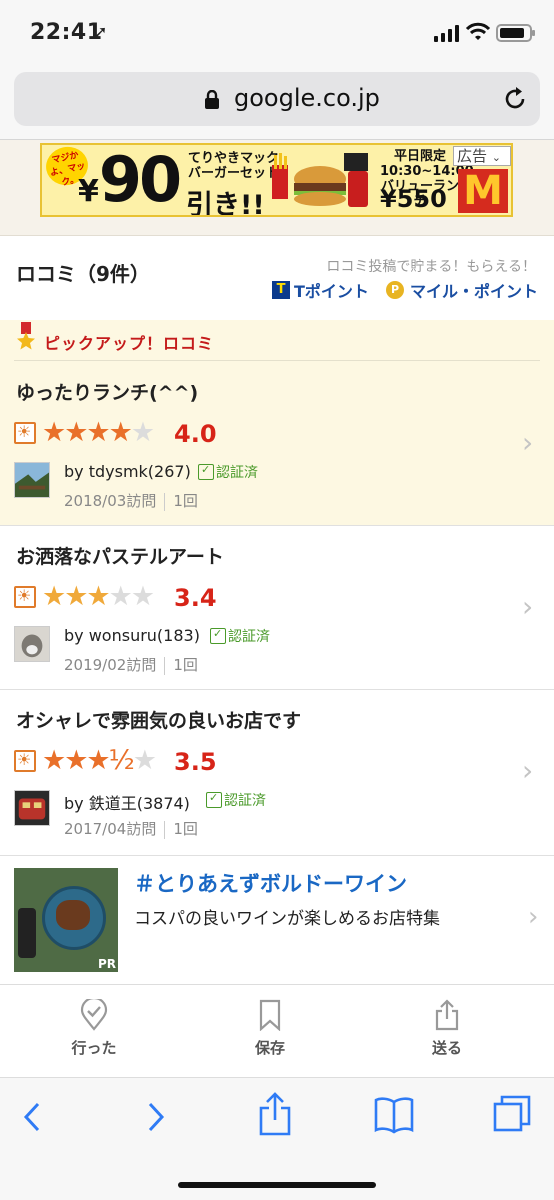 This screenshot has width=554, height=1200. Describe the element at coordinates (101, 31) in the screenshot. I see `location-icon: ➚` at that location.